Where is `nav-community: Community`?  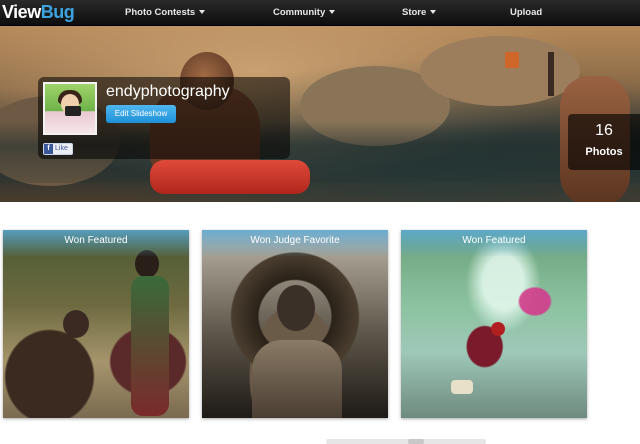 nav-community: Community is located at coordinates (304, 12).